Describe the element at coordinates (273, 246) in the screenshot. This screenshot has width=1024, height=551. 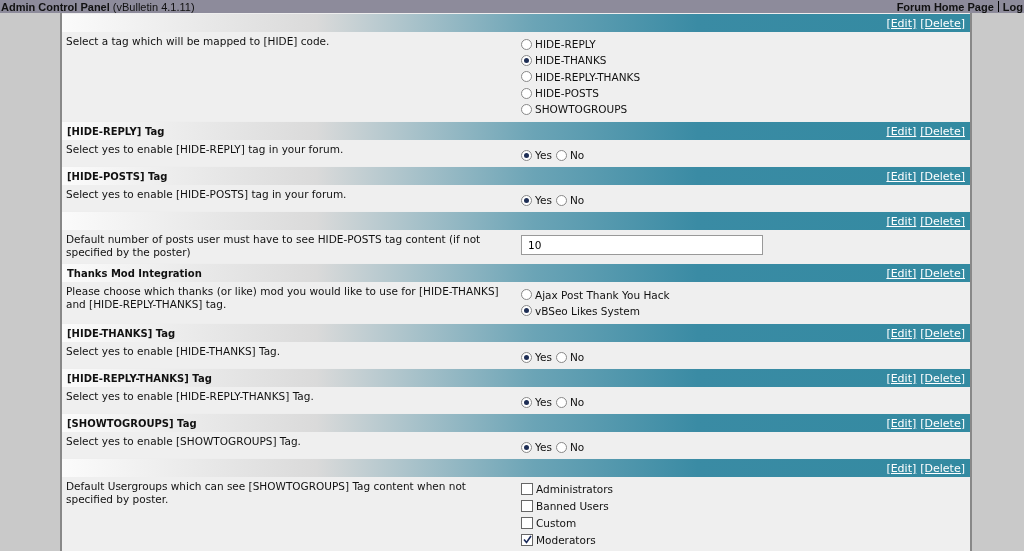
I see `setting-description: Default number of posts user must have to see HIDE-POSTS tag content (if not specified by the poster)` at that location.